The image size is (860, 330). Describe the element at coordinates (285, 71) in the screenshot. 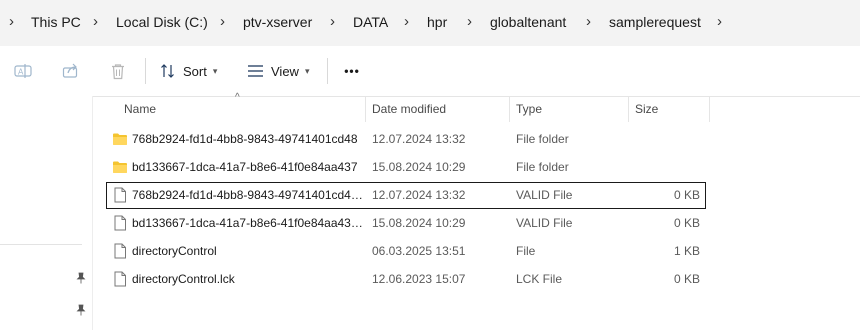

I see `view-label: View` at that location.